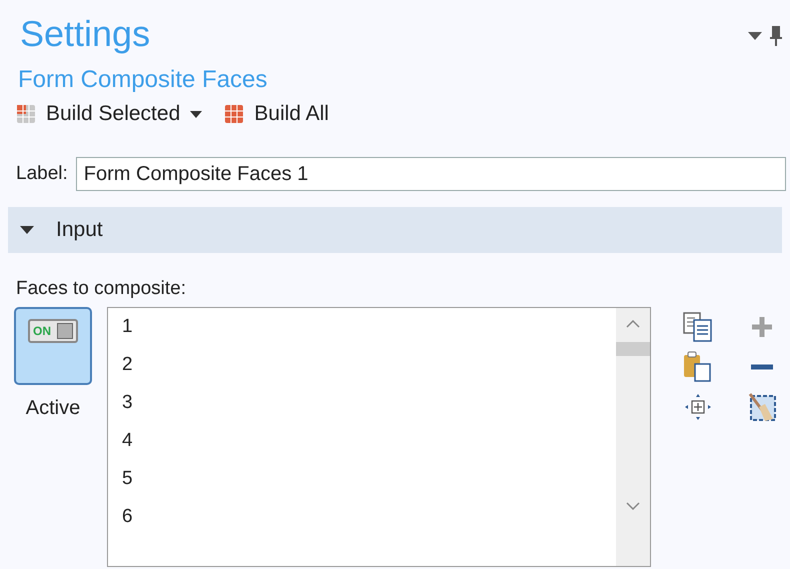  What do you see at coordinates (369, 485) in the screenshot?
I see `list-item: 5` at bounding box center [369, 485].